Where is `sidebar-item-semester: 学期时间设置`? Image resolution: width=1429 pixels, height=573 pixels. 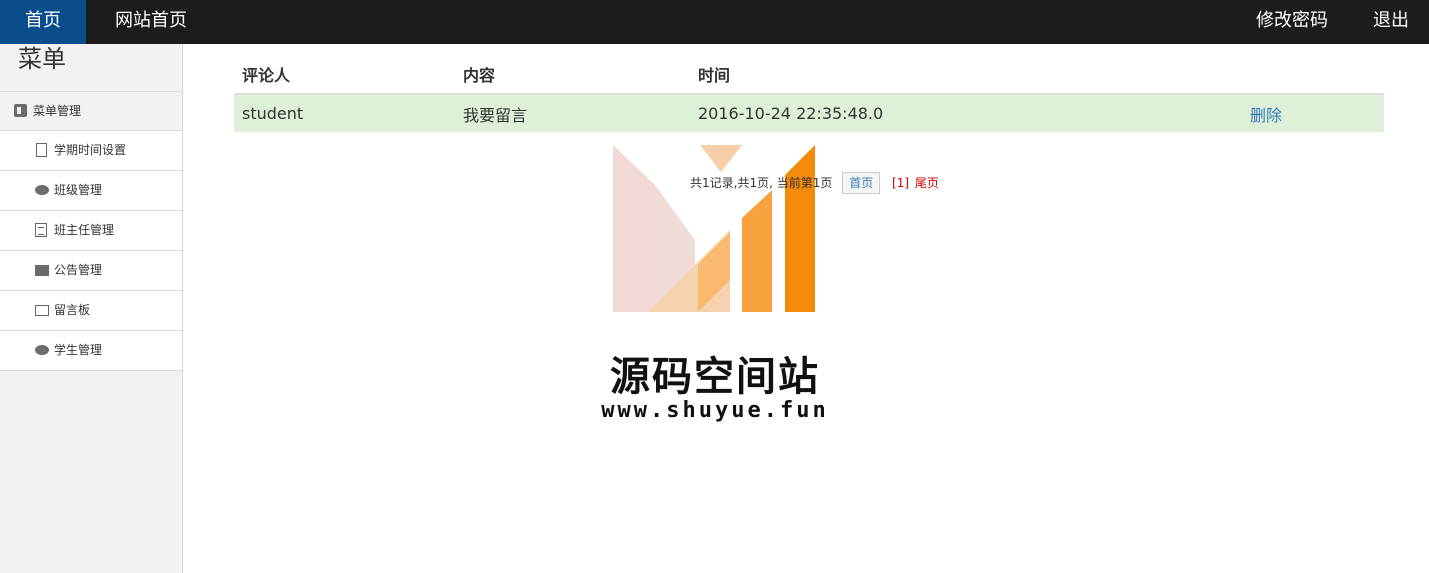 sidebar-item-semester: 学期时间设置 is located at coordinates (91, 151).